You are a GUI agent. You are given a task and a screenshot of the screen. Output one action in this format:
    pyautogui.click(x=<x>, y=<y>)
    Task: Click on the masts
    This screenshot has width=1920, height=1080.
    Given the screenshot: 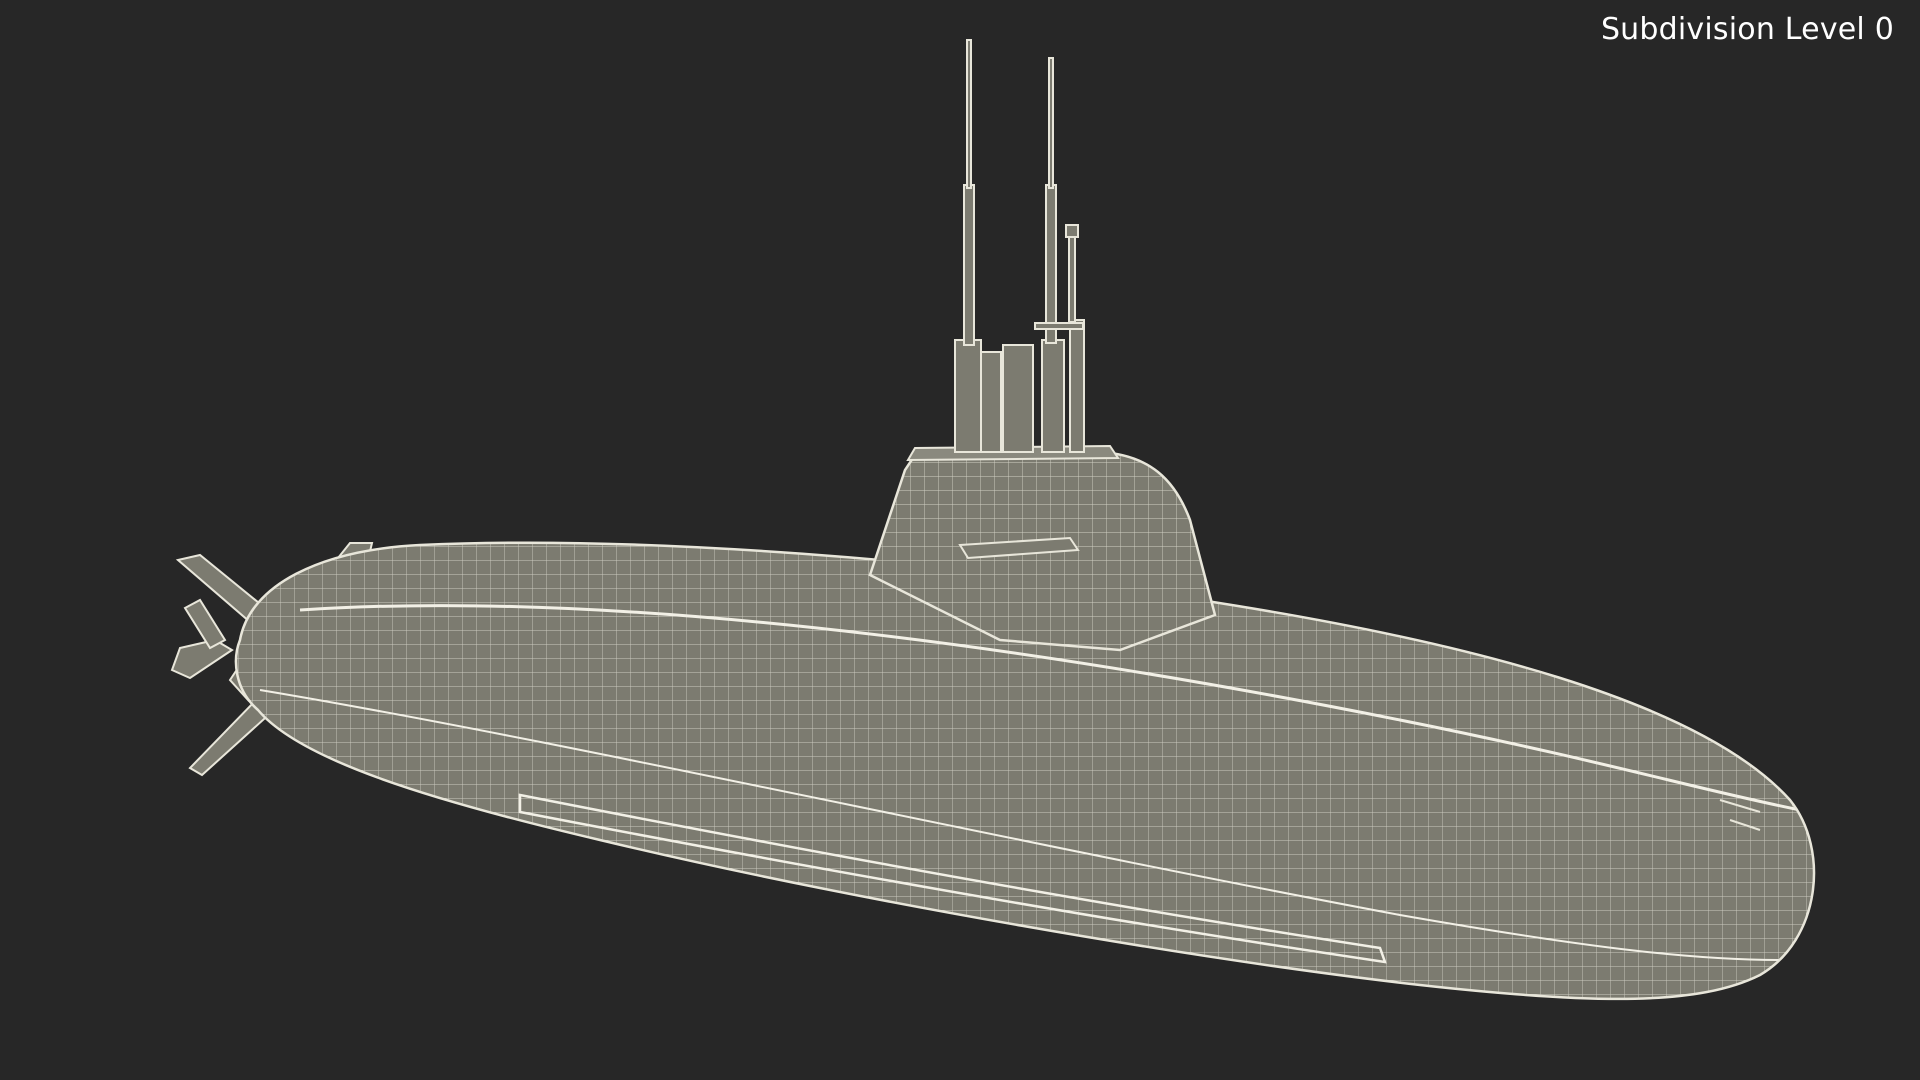 What is the action you would take?
    pyautogui.click(x=1019, y=246)
    